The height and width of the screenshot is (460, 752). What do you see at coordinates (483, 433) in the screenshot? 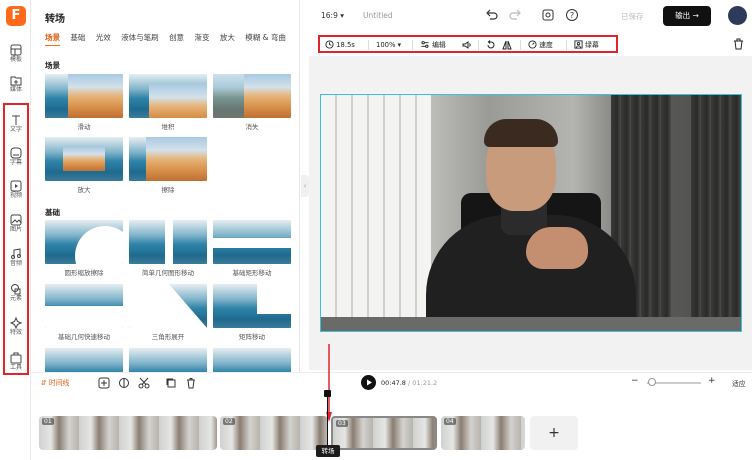
I see `video-clip: 04` at bounding box center [483, 433].